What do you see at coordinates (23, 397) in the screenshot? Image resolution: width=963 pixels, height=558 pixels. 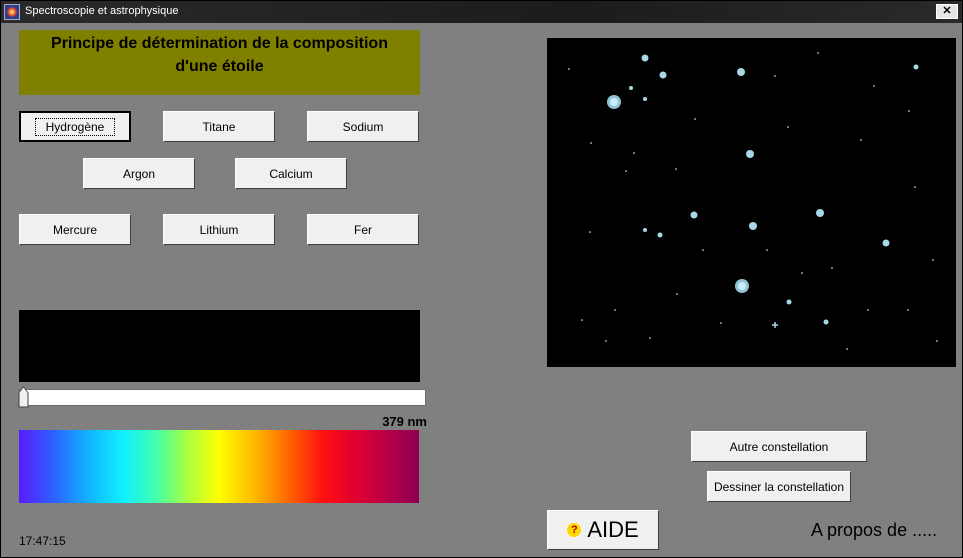 I see `slider-thumb` at bounding box center [23, 397].